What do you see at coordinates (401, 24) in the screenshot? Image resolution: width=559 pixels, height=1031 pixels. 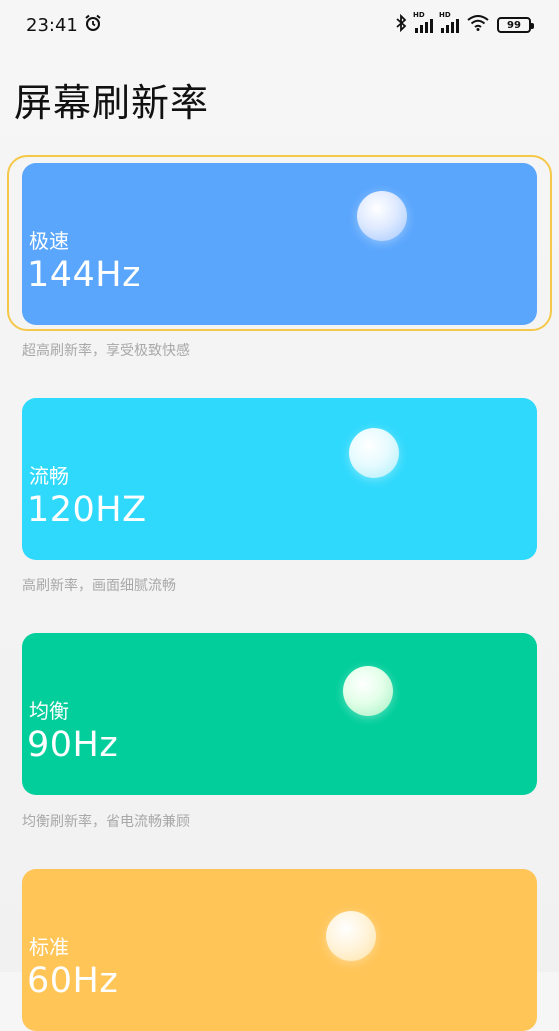 I see `bluetooth-icon` at bounding box center [401, 24].